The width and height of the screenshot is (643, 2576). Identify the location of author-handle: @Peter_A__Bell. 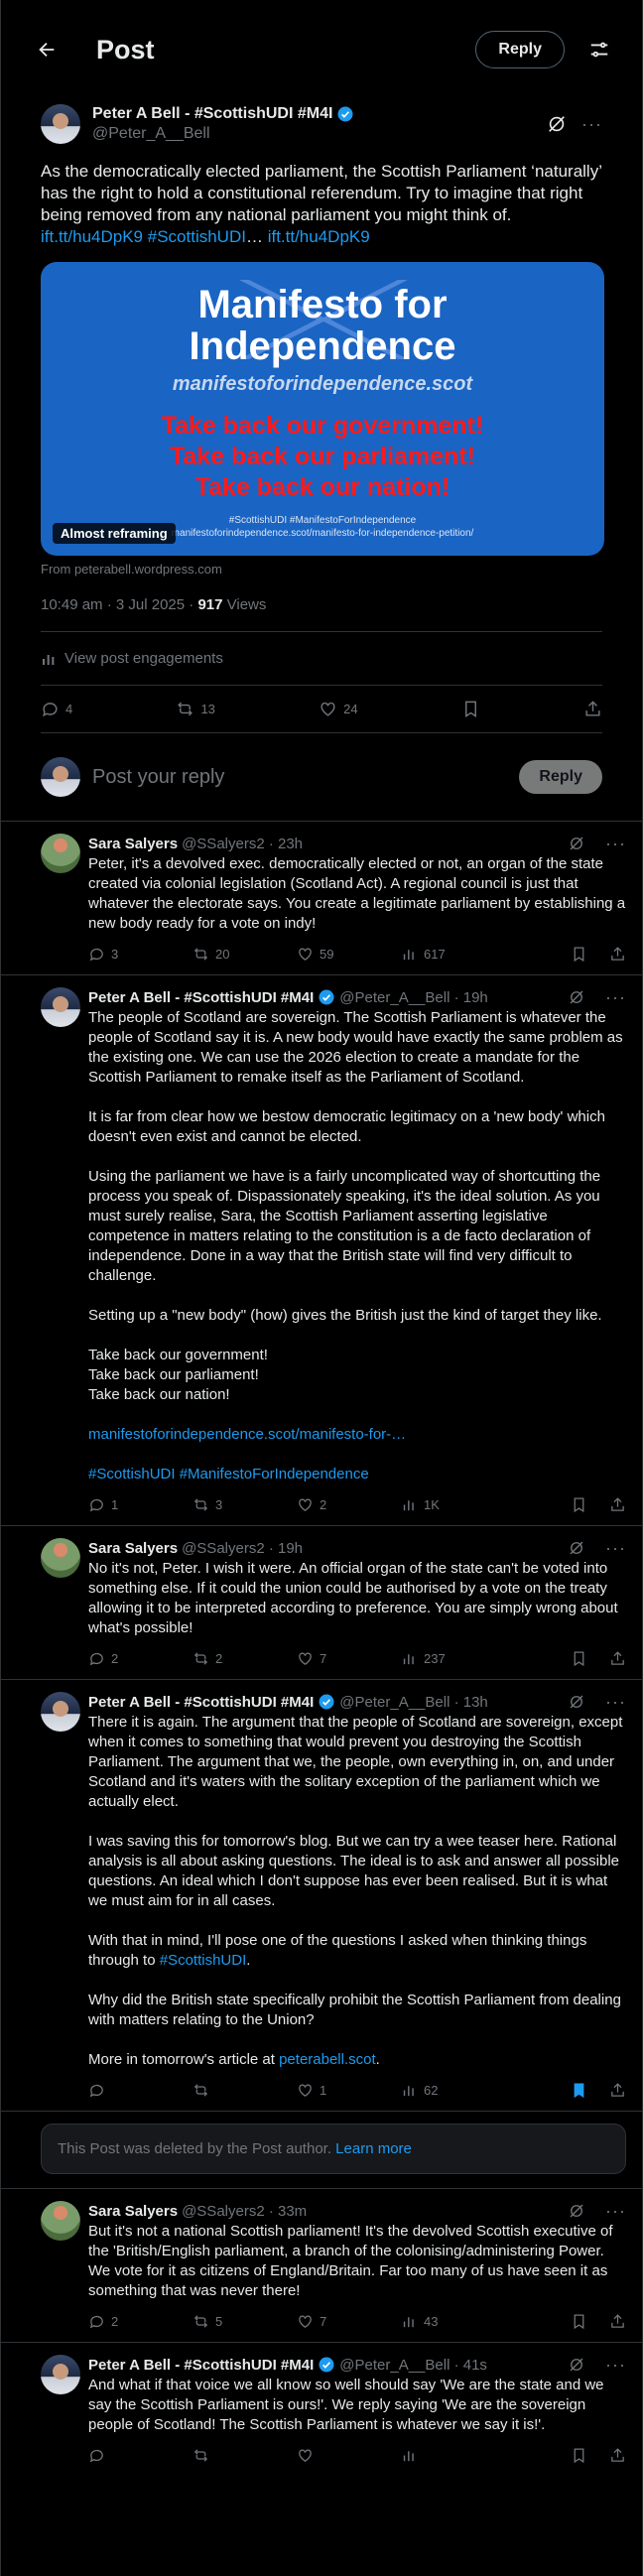
(319, 134).